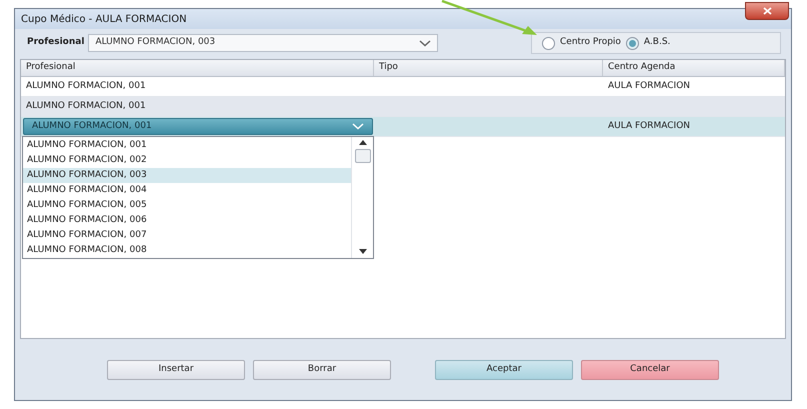  Describe the element at coordinates (263, 43) in the screenshot. I see `professional-dropdown: ALUMNO FORMACION, 003` at that location.